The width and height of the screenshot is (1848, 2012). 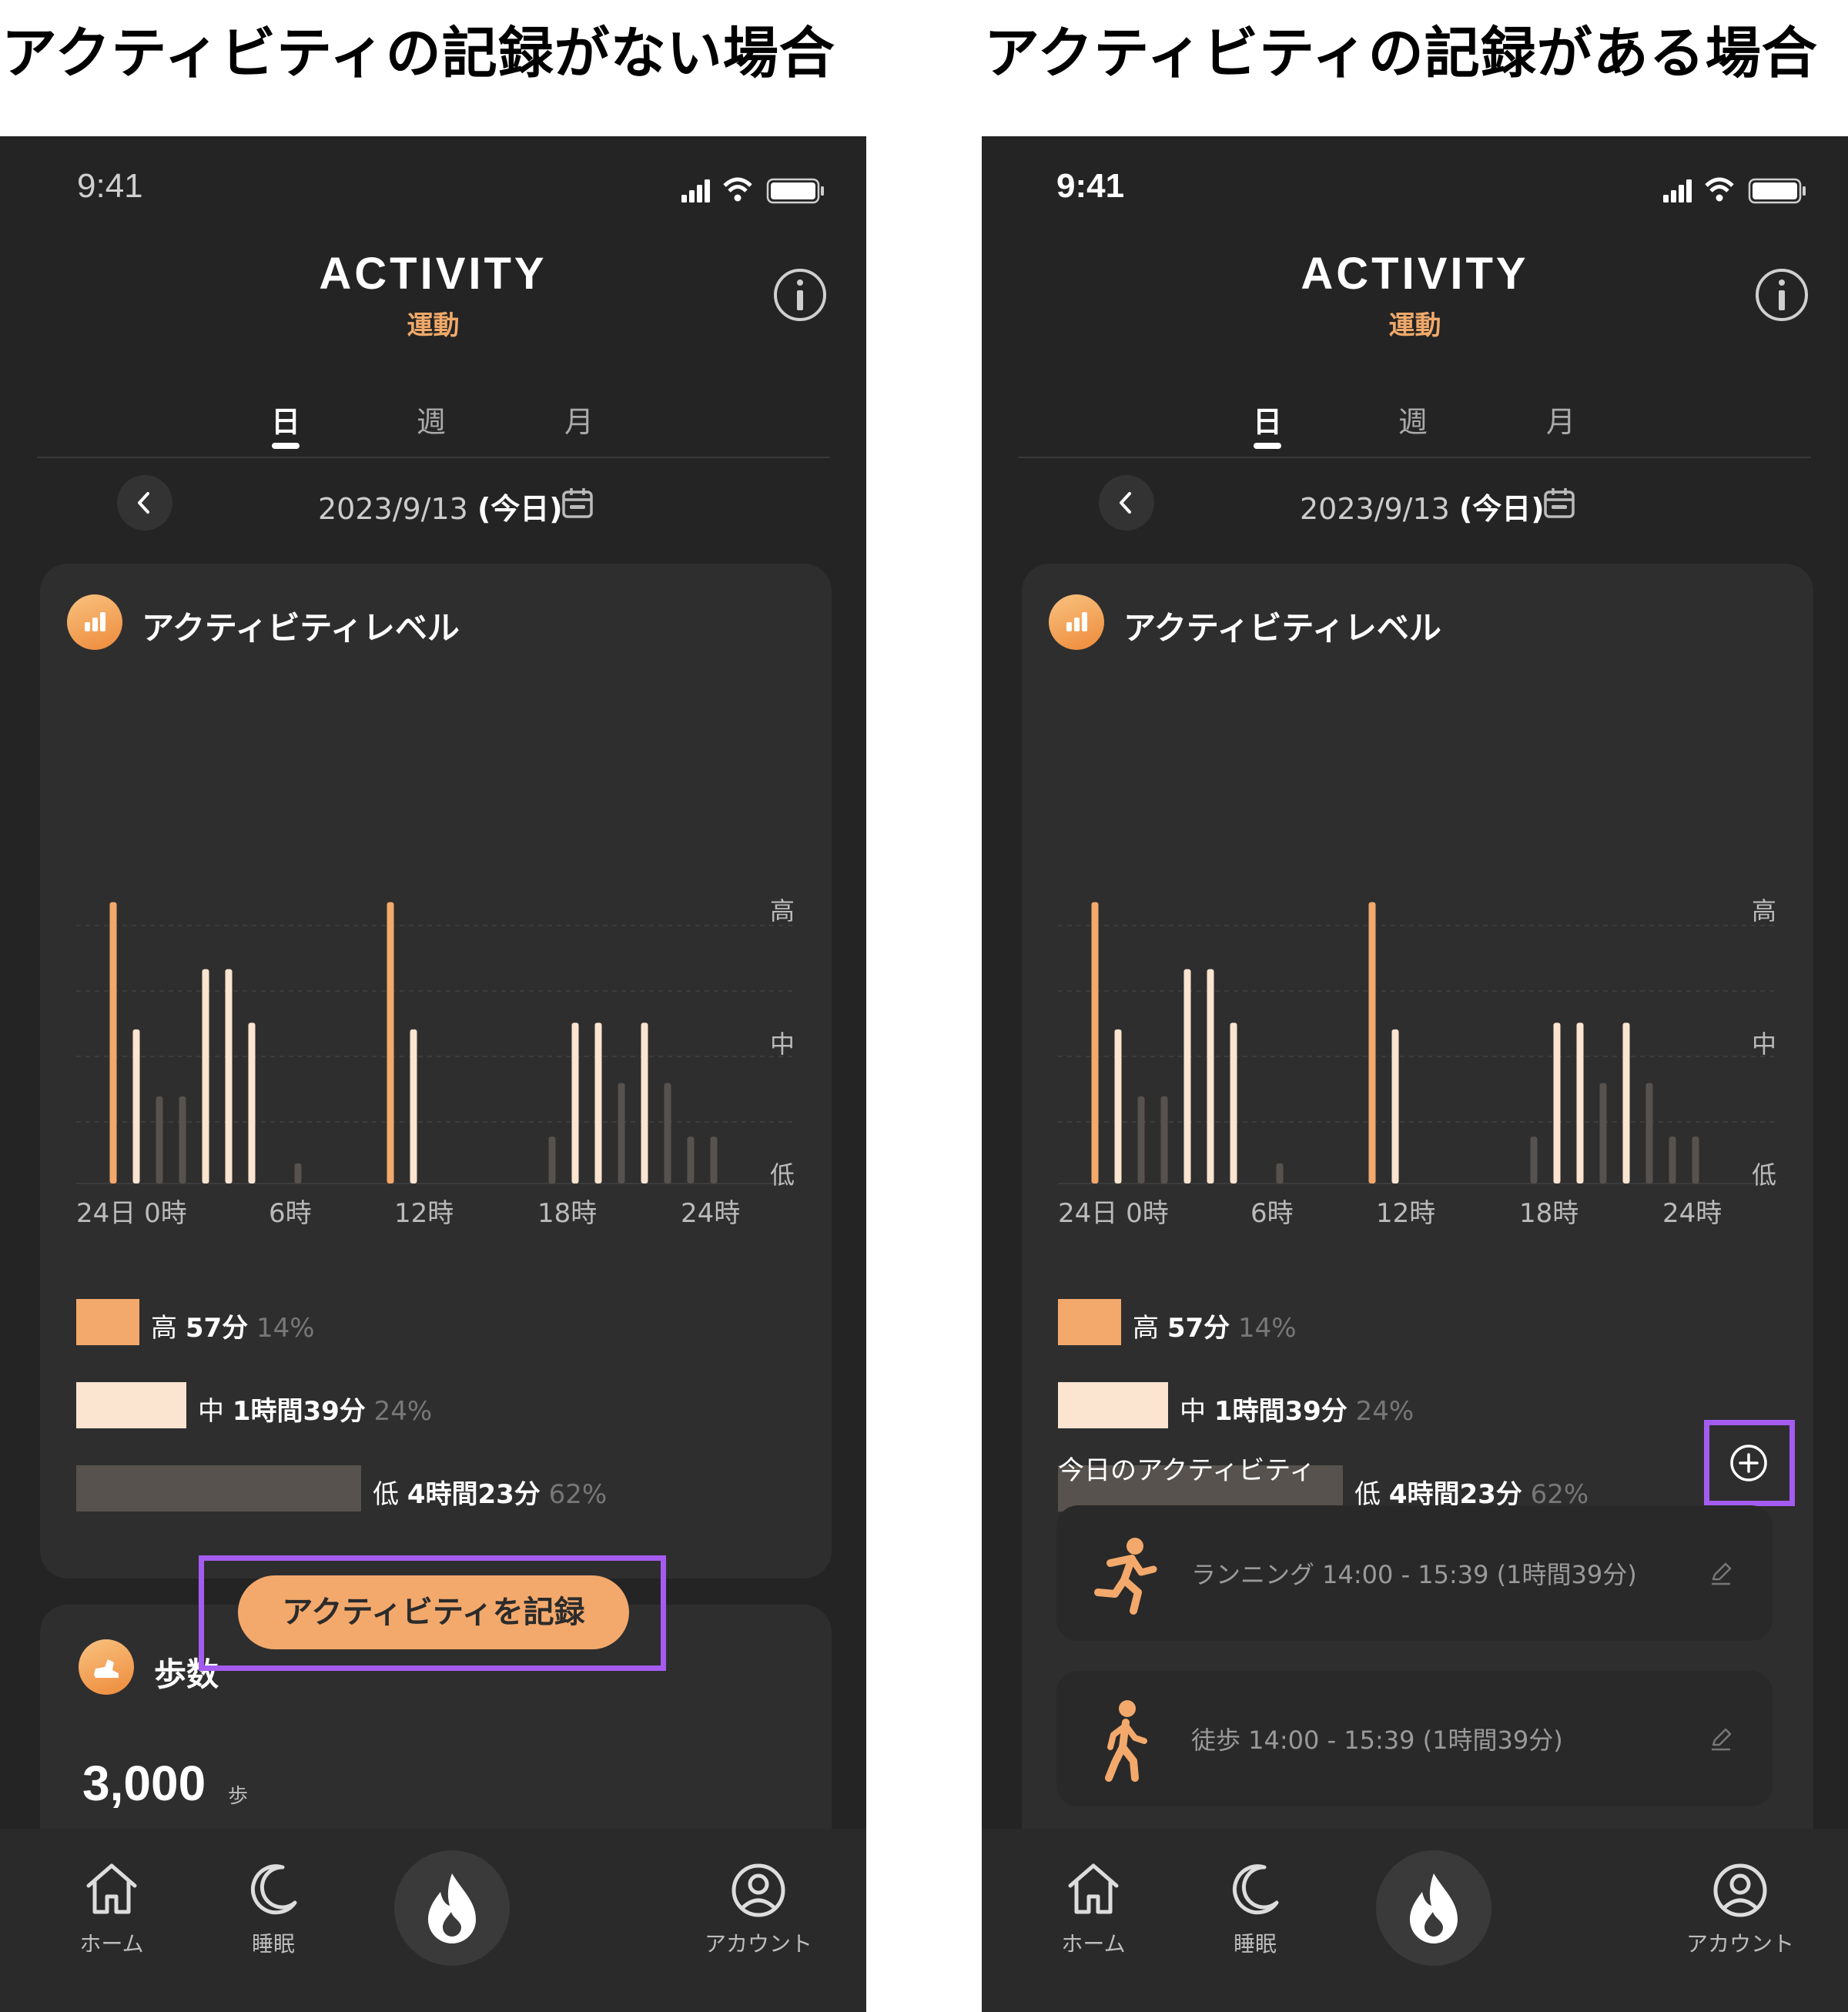 I want to click on activity-item-text: ランニング 14:00 - 15:39 (1時間39分), so click(x=1414, y=1574).